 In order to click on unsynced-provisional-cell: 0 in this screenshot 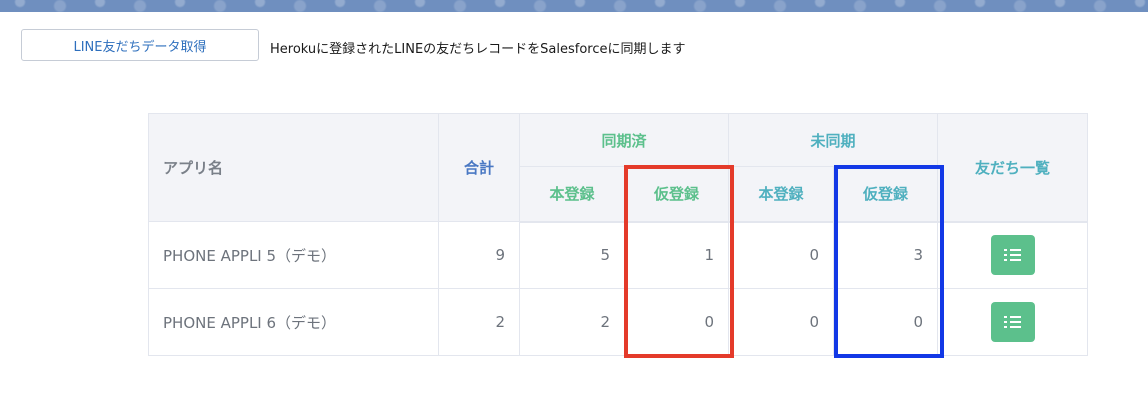, I will do `click(886, 322)`.